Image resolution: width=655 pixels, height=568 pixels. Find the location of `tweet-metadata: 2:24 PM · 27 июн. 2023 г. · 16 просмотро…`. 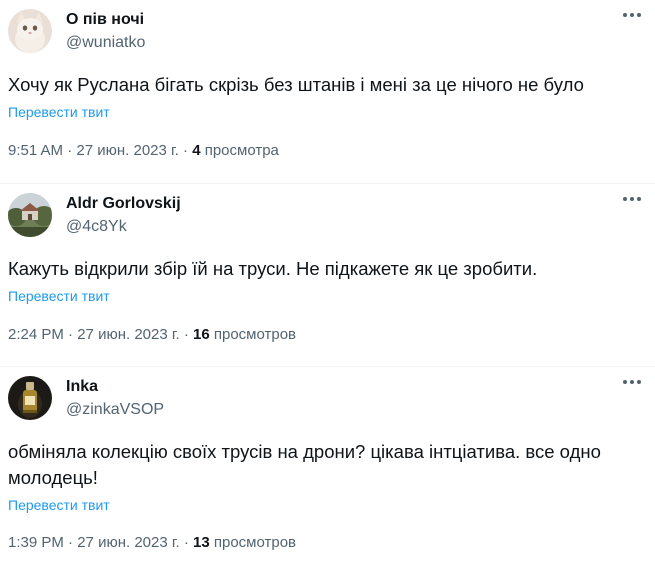

tweet-metadata: 2:24 PM · 27 июн. 2023 г. · 16 просмотро… is located at coordinates (325, 335).